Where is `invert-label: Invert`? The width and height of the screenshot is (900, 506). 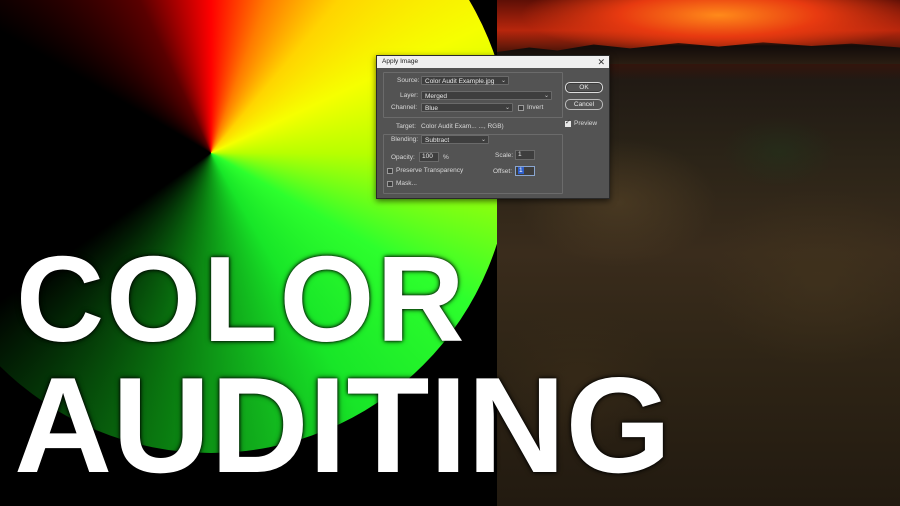 invert-label: Invert is located at coordinates (535, 107).